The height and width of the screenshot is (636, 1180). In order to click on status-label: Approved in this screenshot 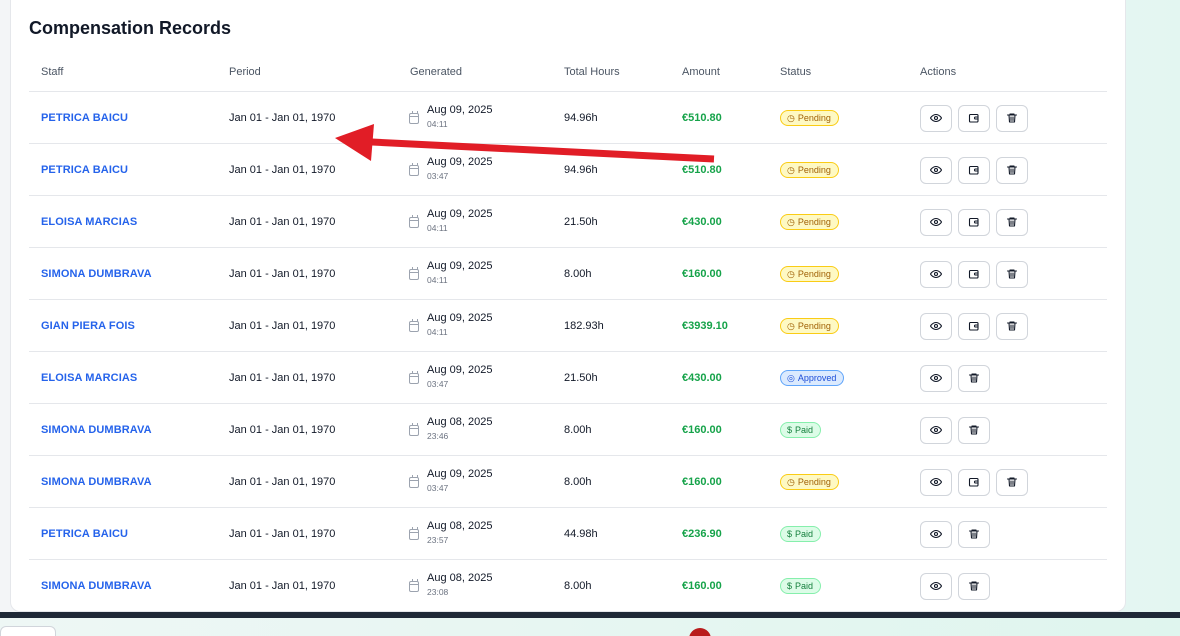, I will do `click(817, 378)`.